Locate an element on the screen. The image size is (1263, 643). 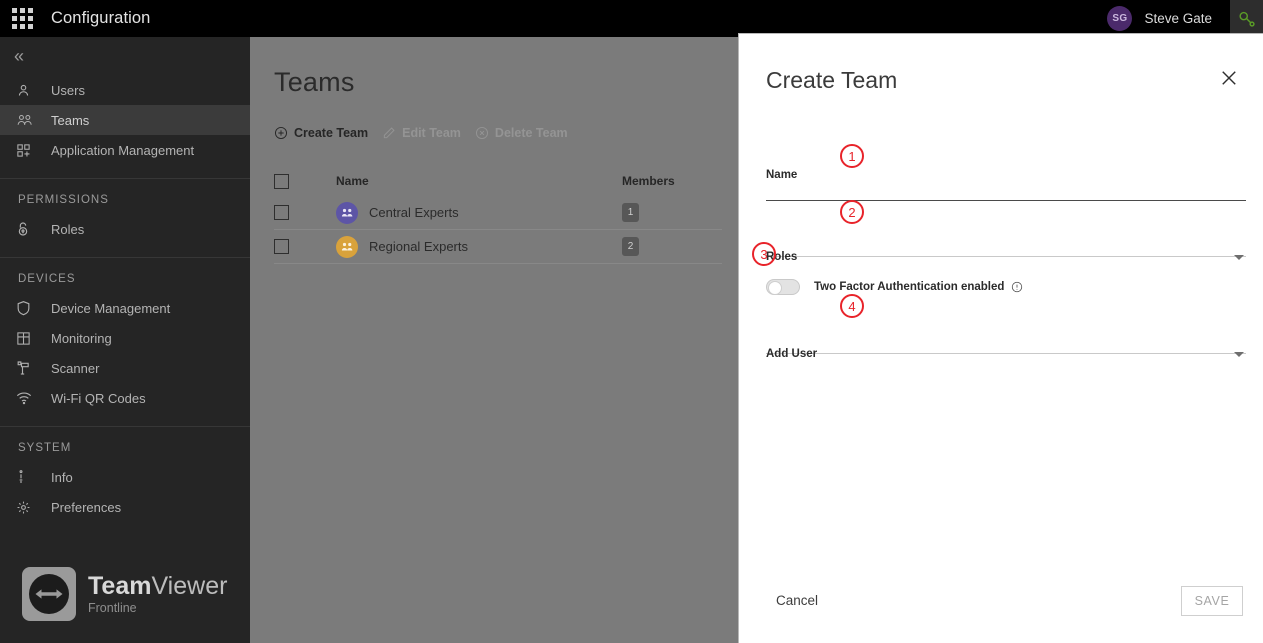
add-user-field-underline is located at coordinates (1006, 353).